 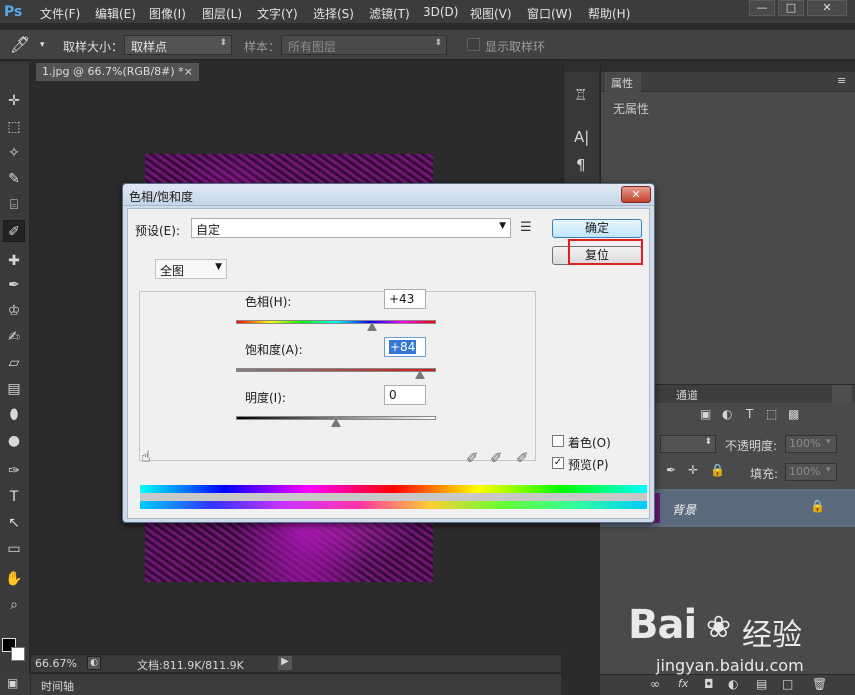 I want to click on menu-view: 视图(V), so click(x=491, y=13).